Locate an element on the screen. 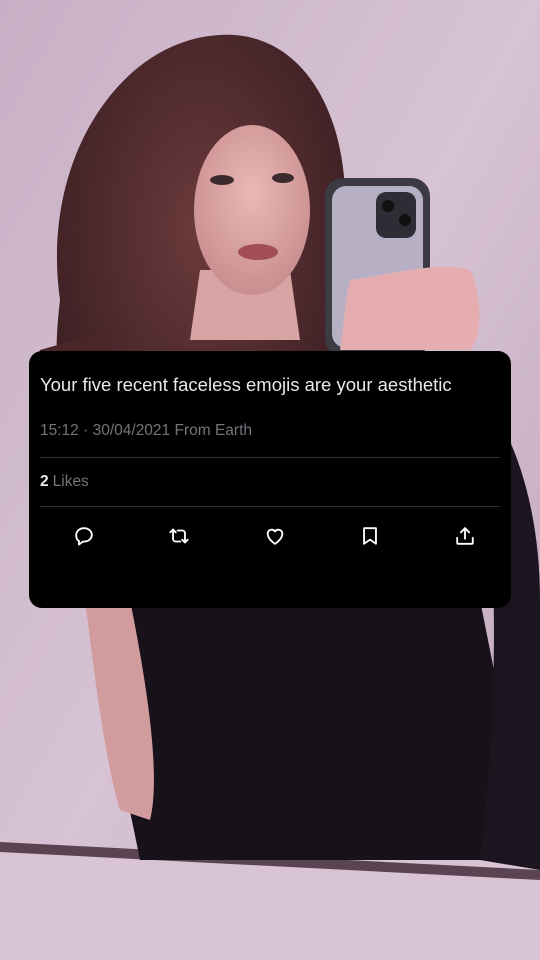  retweet-button is located at coordinates (179, 536).